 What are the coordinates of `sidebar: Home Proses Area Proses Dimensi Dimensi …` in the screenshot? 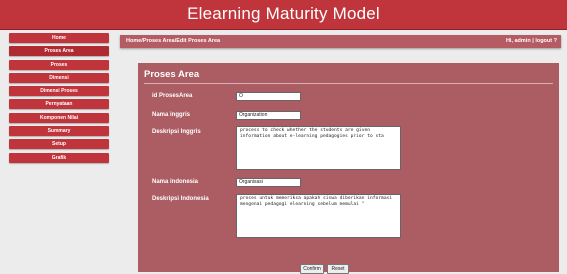 It's located at (59, 99).